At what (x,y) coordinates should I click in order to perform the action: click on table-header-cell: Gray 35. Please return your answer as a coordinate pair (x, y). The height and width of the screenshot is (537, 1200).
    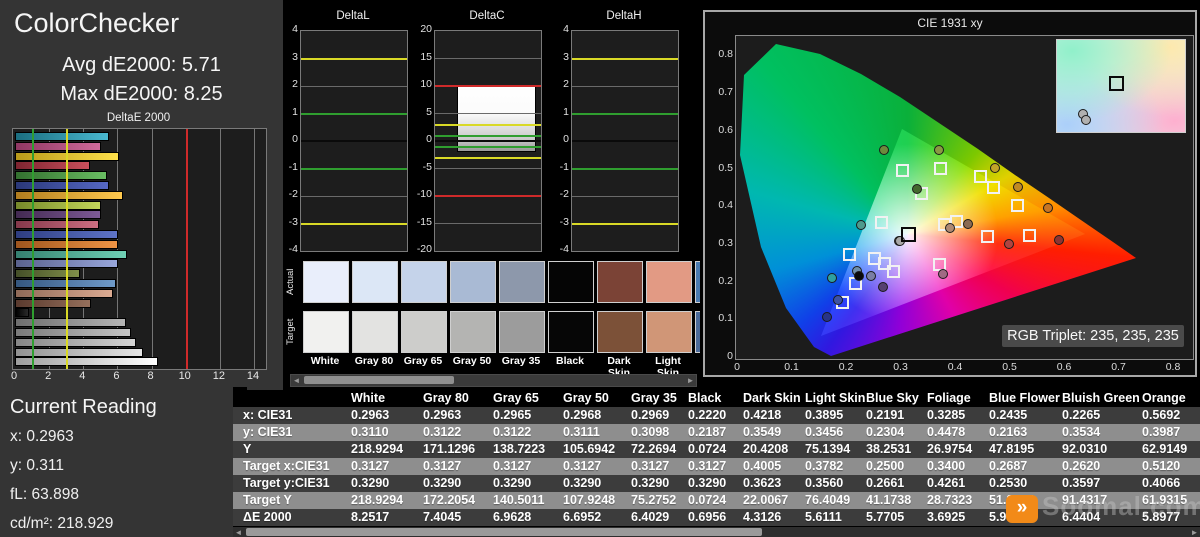
    Looking at the image, I should click on (654, 398).